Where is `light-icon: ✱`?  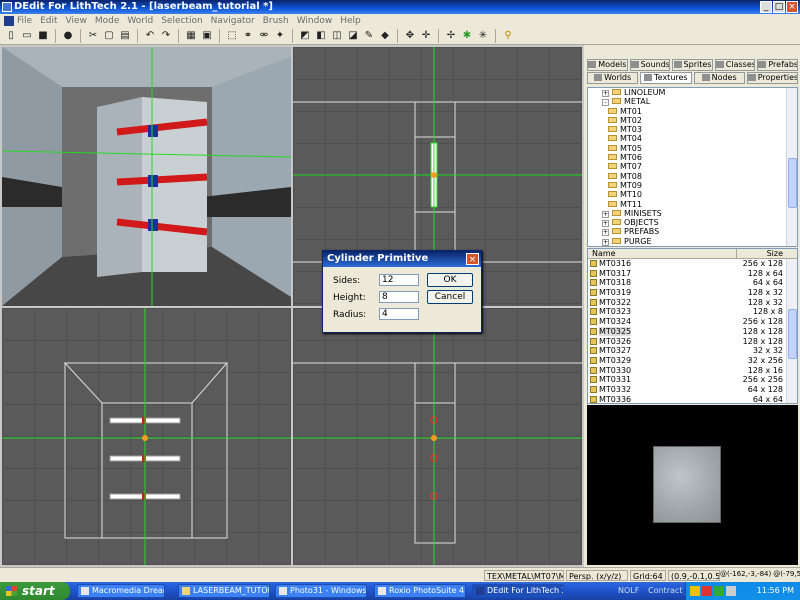
light-icon: ✱ is located at coordinates (467, 36).